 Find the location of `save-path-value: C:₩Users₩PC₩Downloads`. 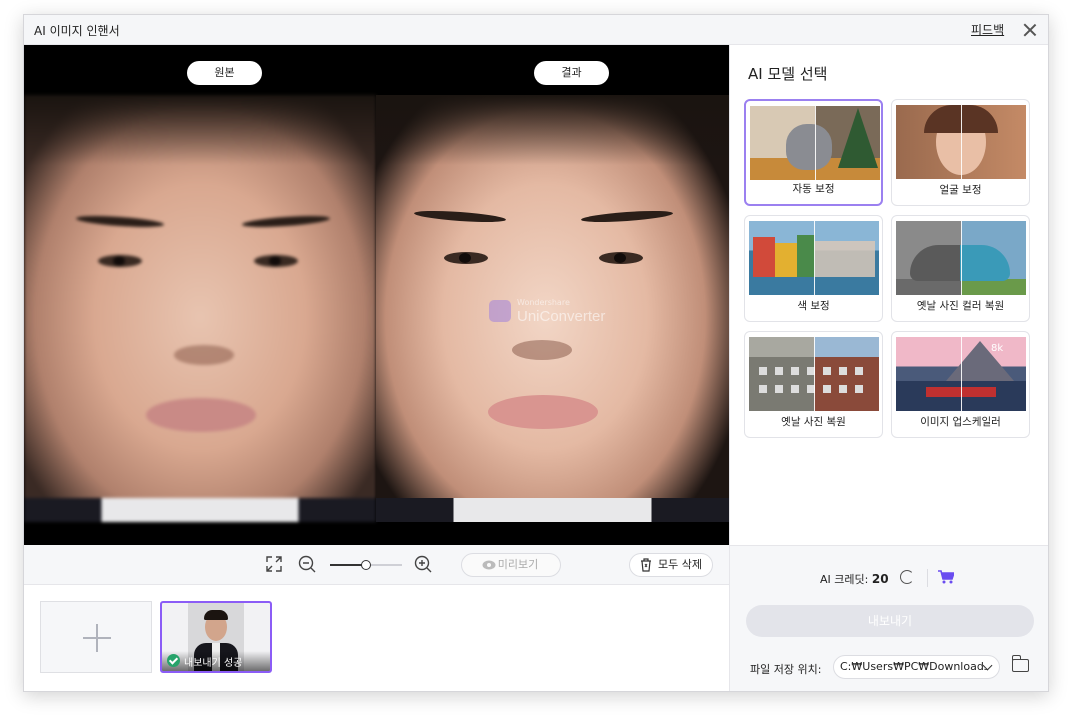

save-path-value: C:₩Users₩PC₩Downloads is located at coordinates (915, 666).